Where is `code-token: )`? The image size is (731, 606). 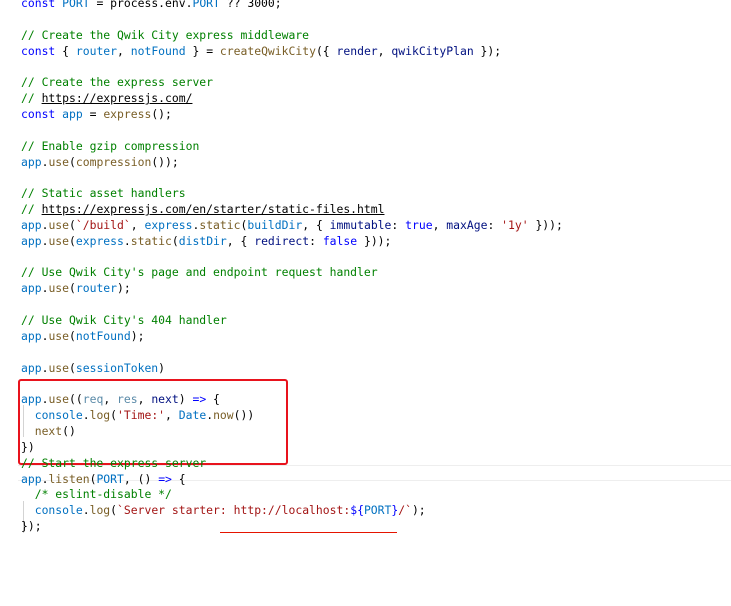 code-token: ) is located at coordinates (185, 399).